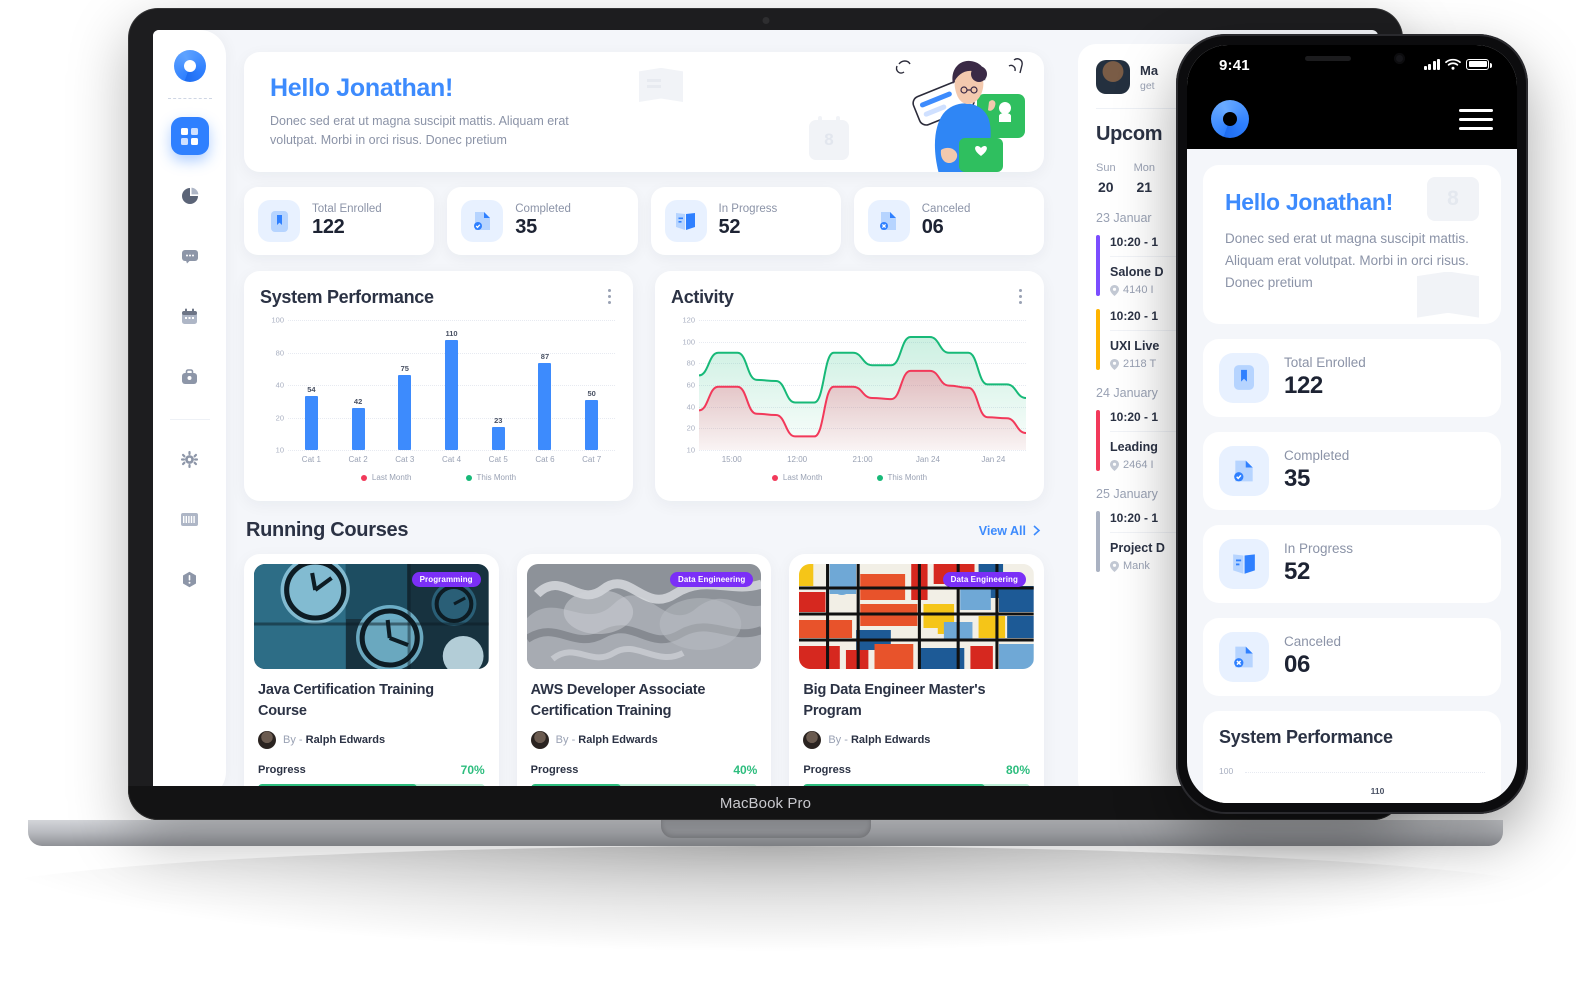 This screenshot has height=984, width=1576. Describe the element at coordinates (339, 221) in the screenshot. I see `stat-card-total-enrolled: Total Enrolled 122` at that location.